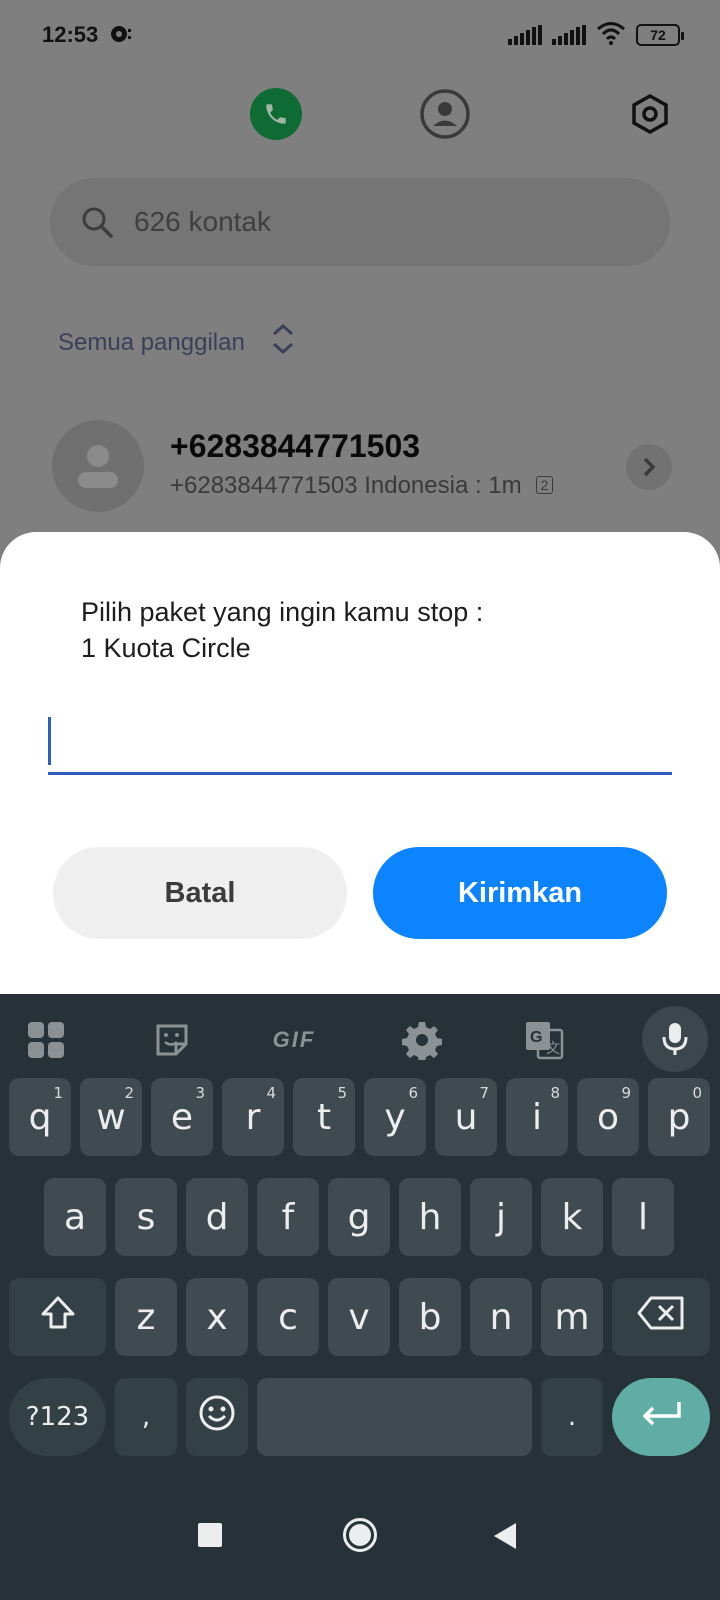 The height and width of the screenshot is (1600, 720). Describe the element at coordinates (553, 1049) in the screenshot. I see `svg-text: 文` at that location.